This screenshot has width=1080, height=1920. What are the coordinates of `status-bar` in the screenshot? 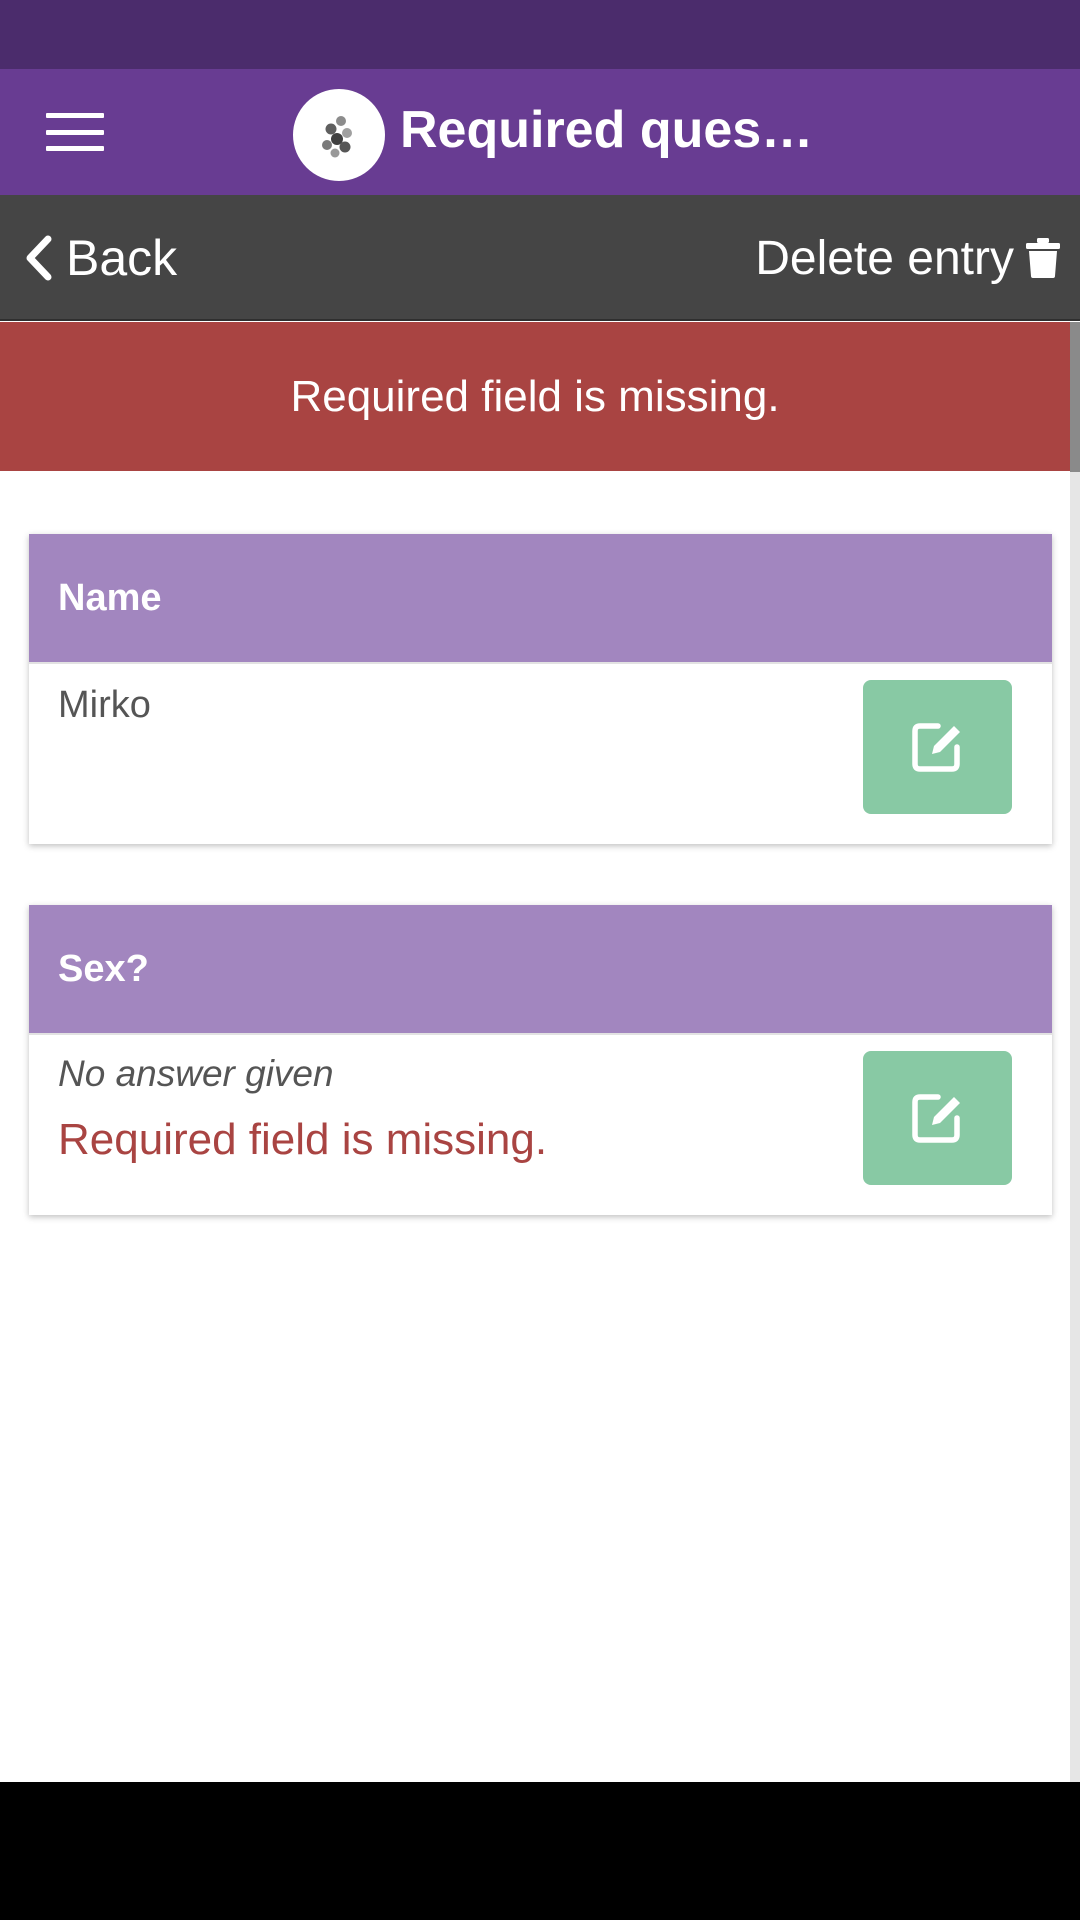 It's located at (540, 34).